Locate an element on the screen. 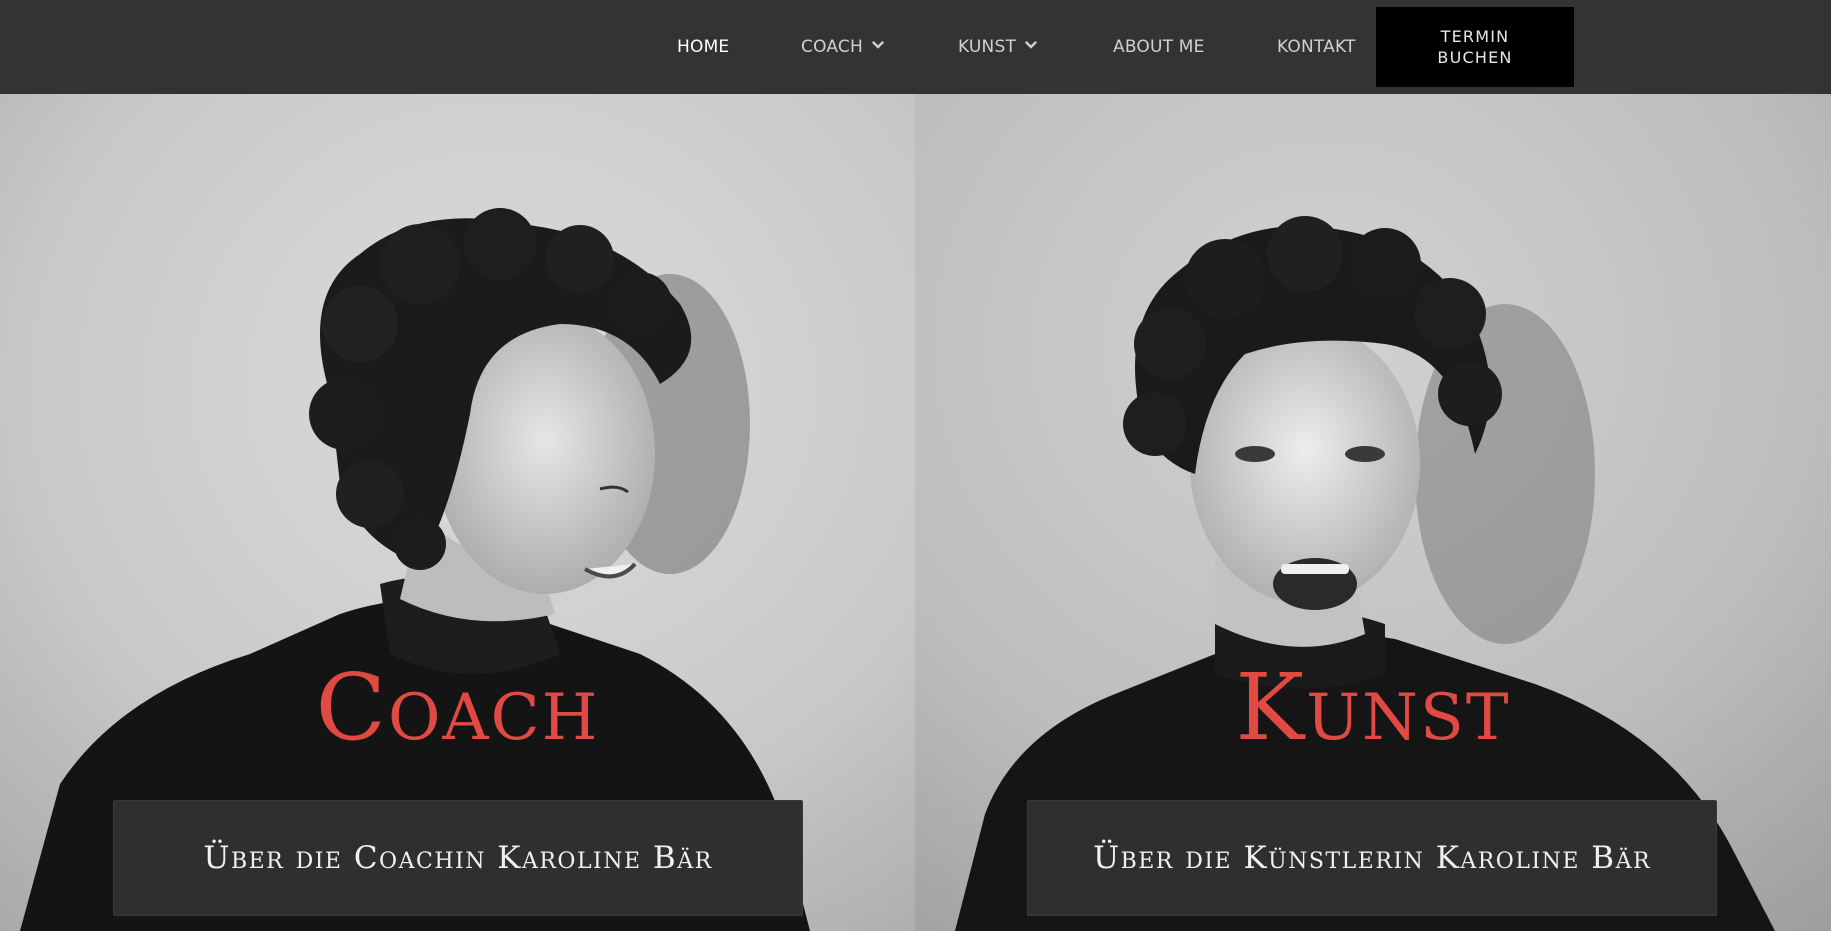  nav-item-kunst: KUNST is located at coordinates (997, 47).